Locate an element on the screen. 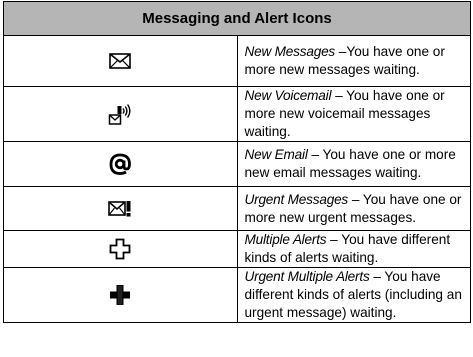  row-term: New Messages is located at coordinates (290, 51).